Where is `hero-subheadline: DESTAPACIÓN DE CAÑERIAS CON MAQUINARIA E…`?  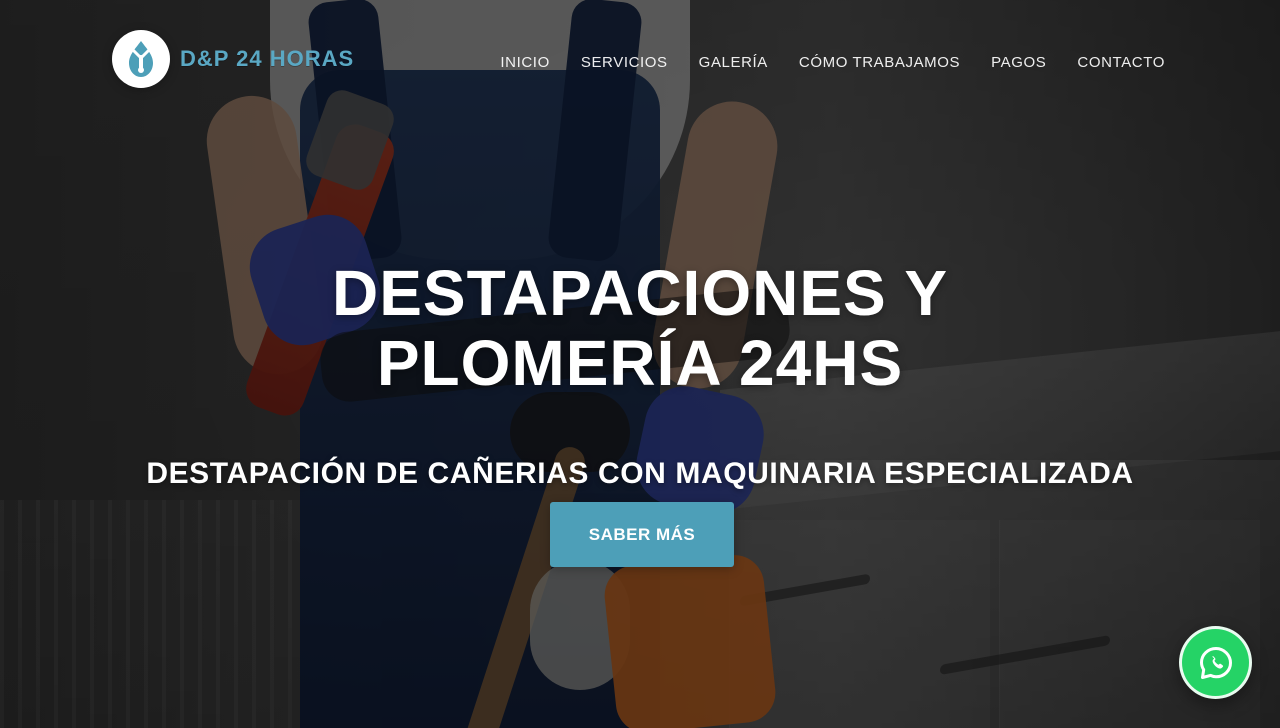 hero-subheadline: DESTAPACIÓN DE CAÑERIAS CON MAQUINARIA E… is located at coordinates (640, 473).